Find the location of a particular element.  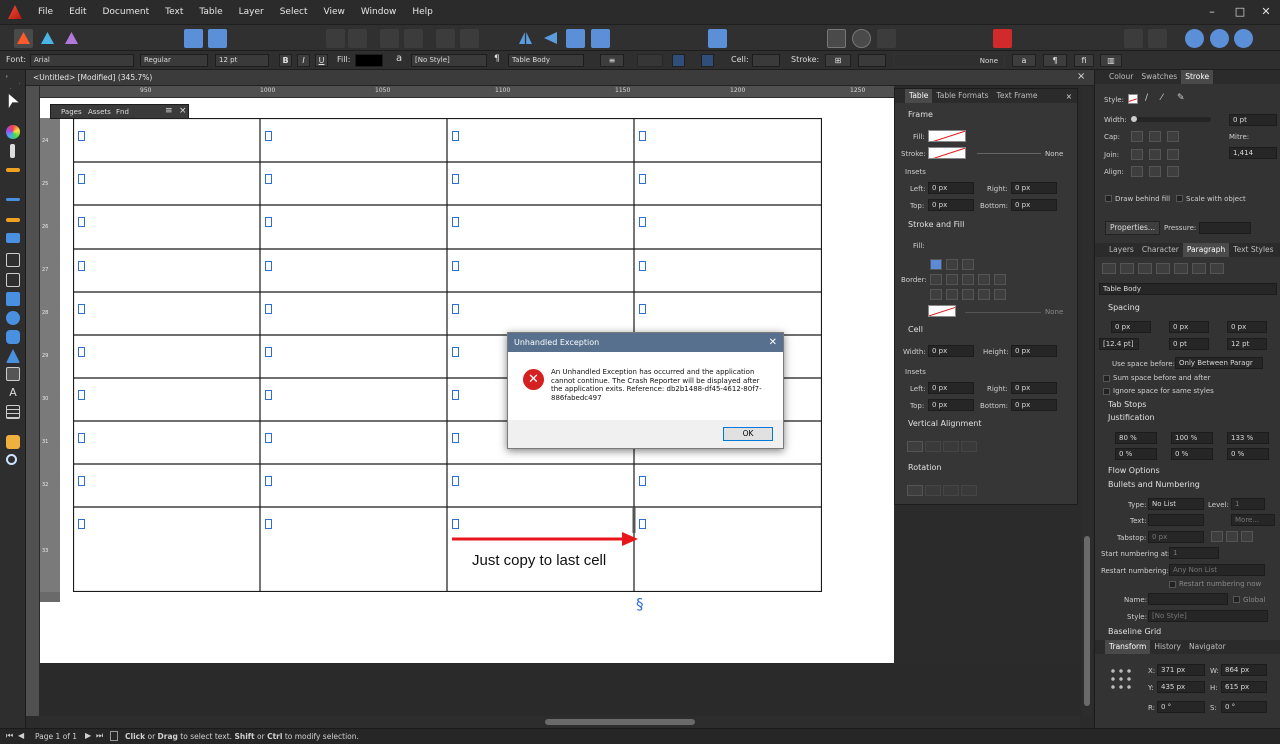

rotation-input: 0 ° is located at coordinates (1181, 707).